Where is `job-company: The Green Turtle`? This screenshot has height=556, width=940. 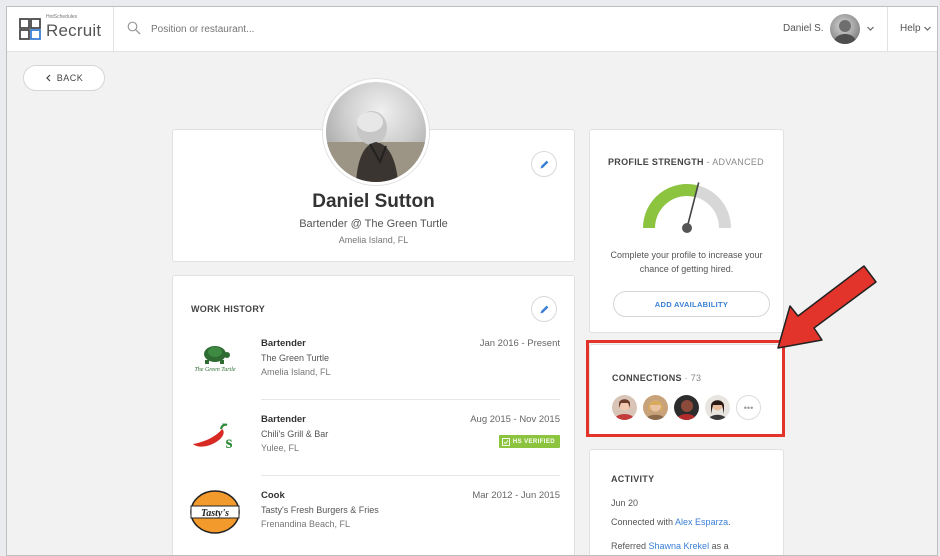 job-company: The Green Turtle is located at coordinates (295, 358).